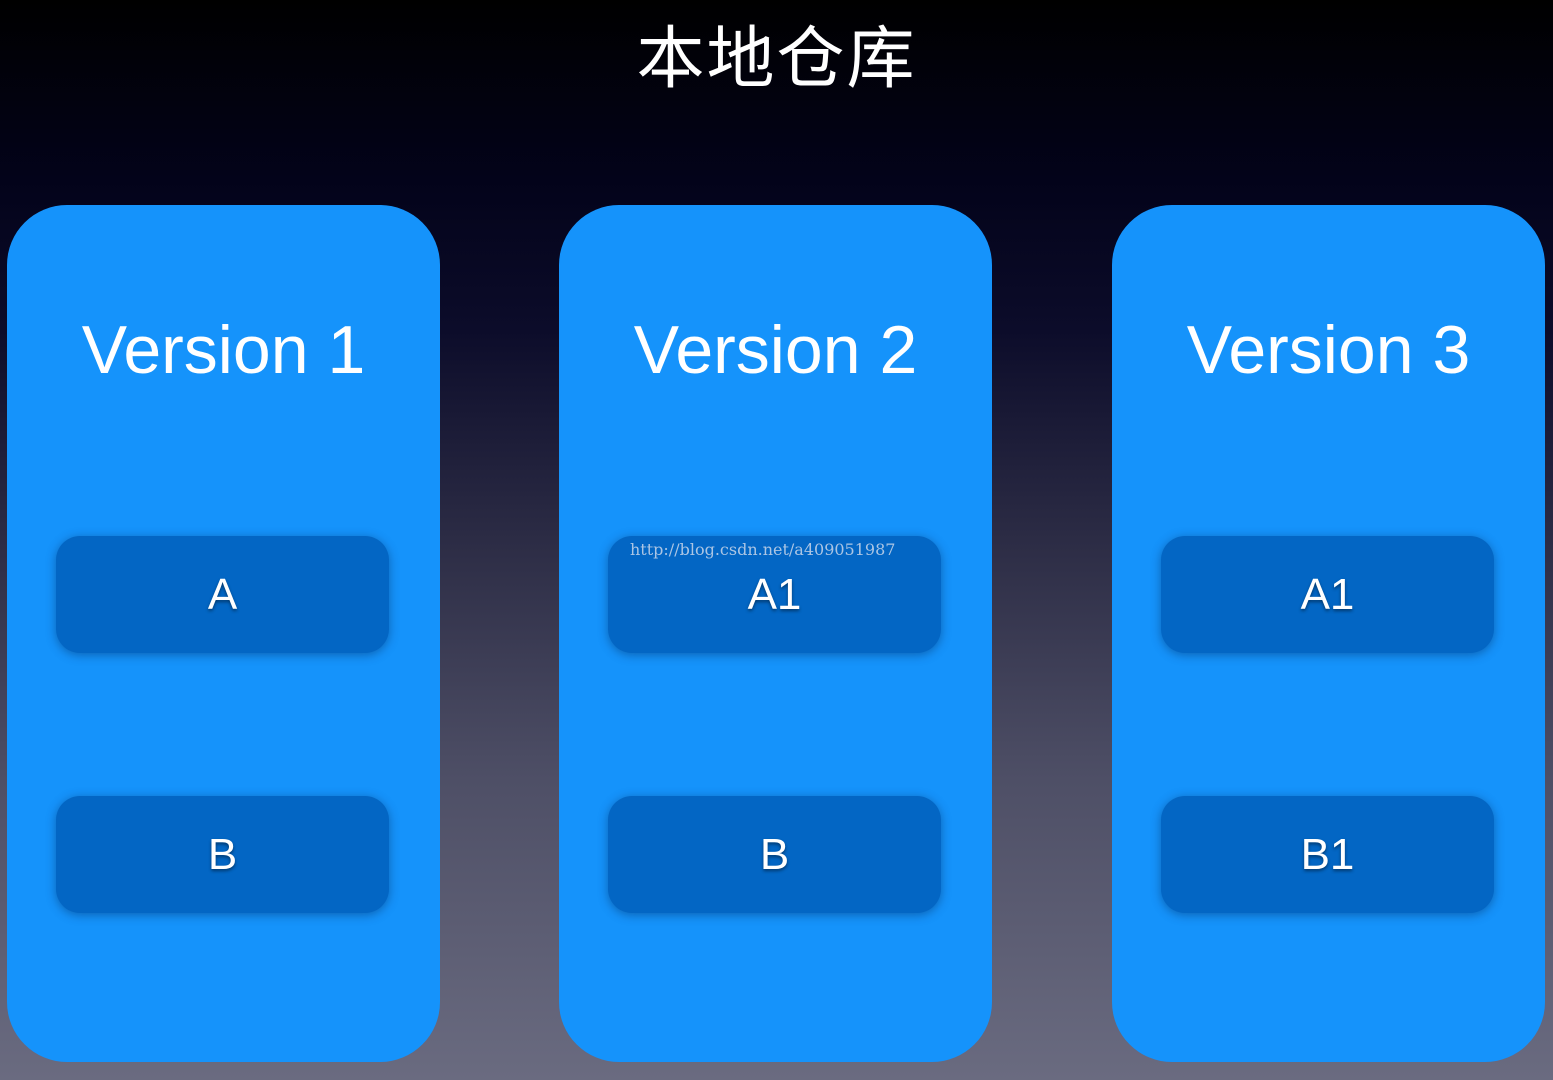  I want to click on version-3-file-a: A1, so click(1327, 594).